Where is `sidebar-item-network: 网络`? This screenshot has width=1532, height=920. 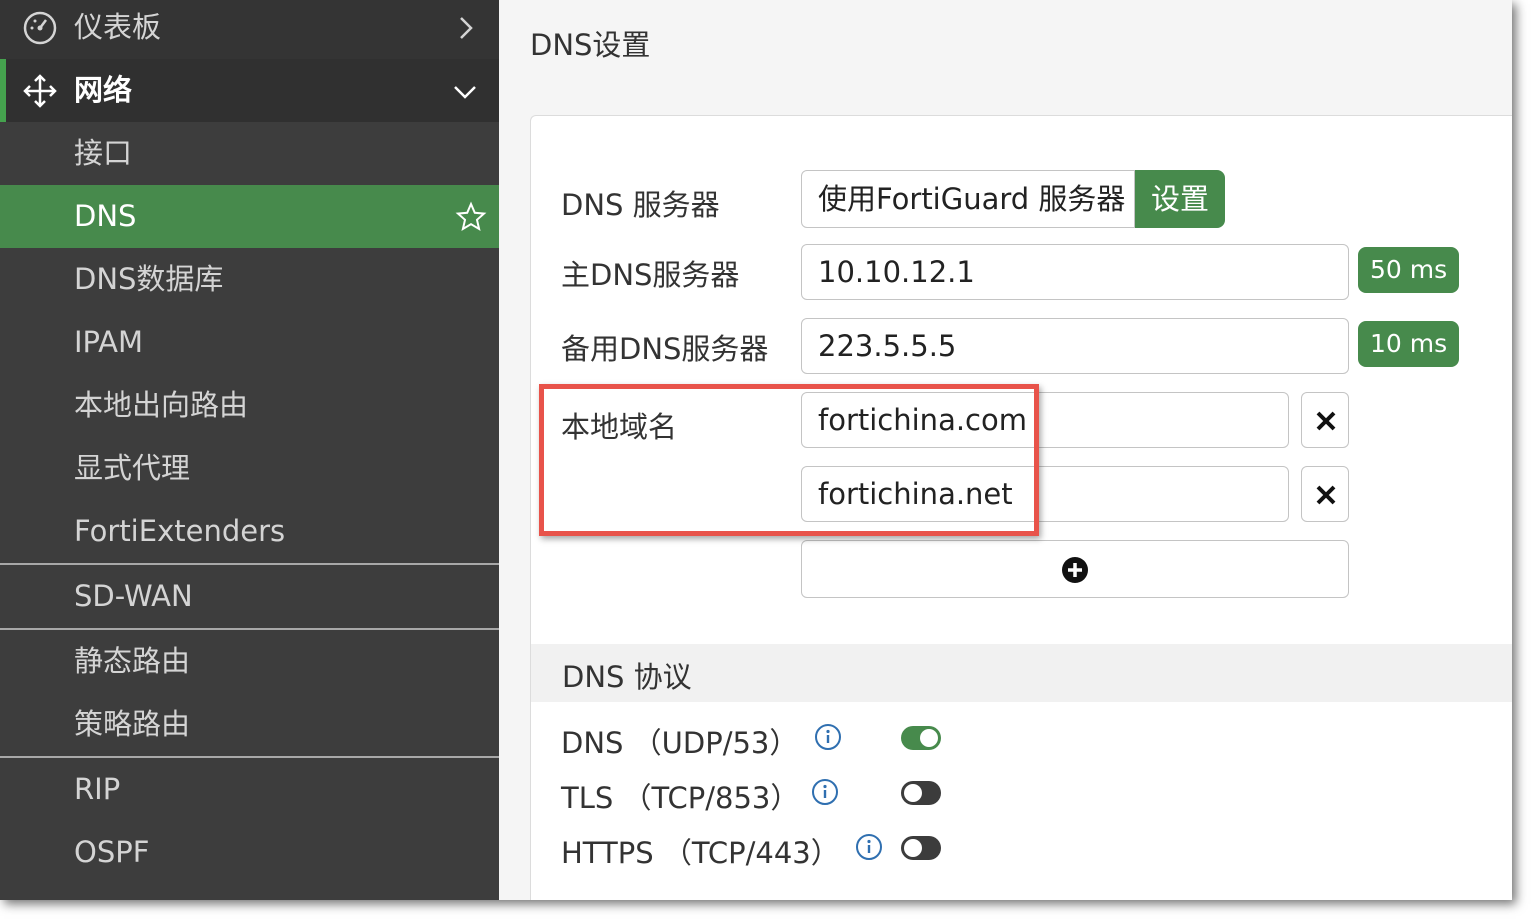 sidebar-item-network: 网络 is located at coordinates (249, 90).